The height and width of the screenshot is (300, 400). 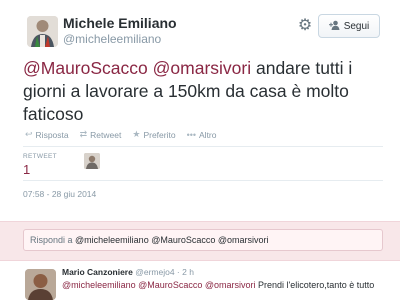 What do you see at coordinates (29, 134) in the screenshot?
I see `reply-icon: ↩` at bounding box center [29, 134].